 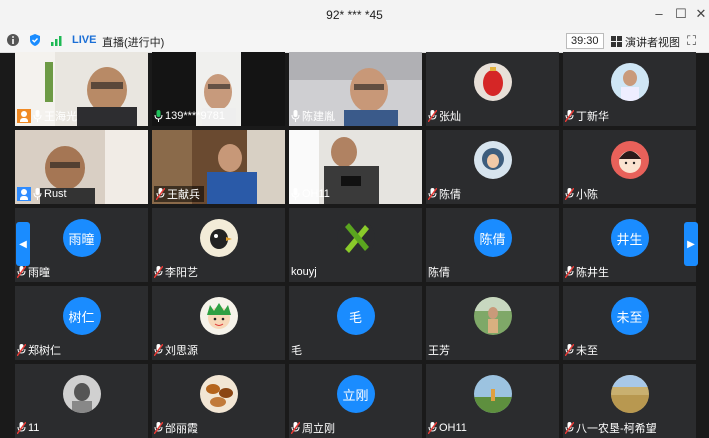 I want to click on participant-label: 王芳, so click(x=439, y=350).